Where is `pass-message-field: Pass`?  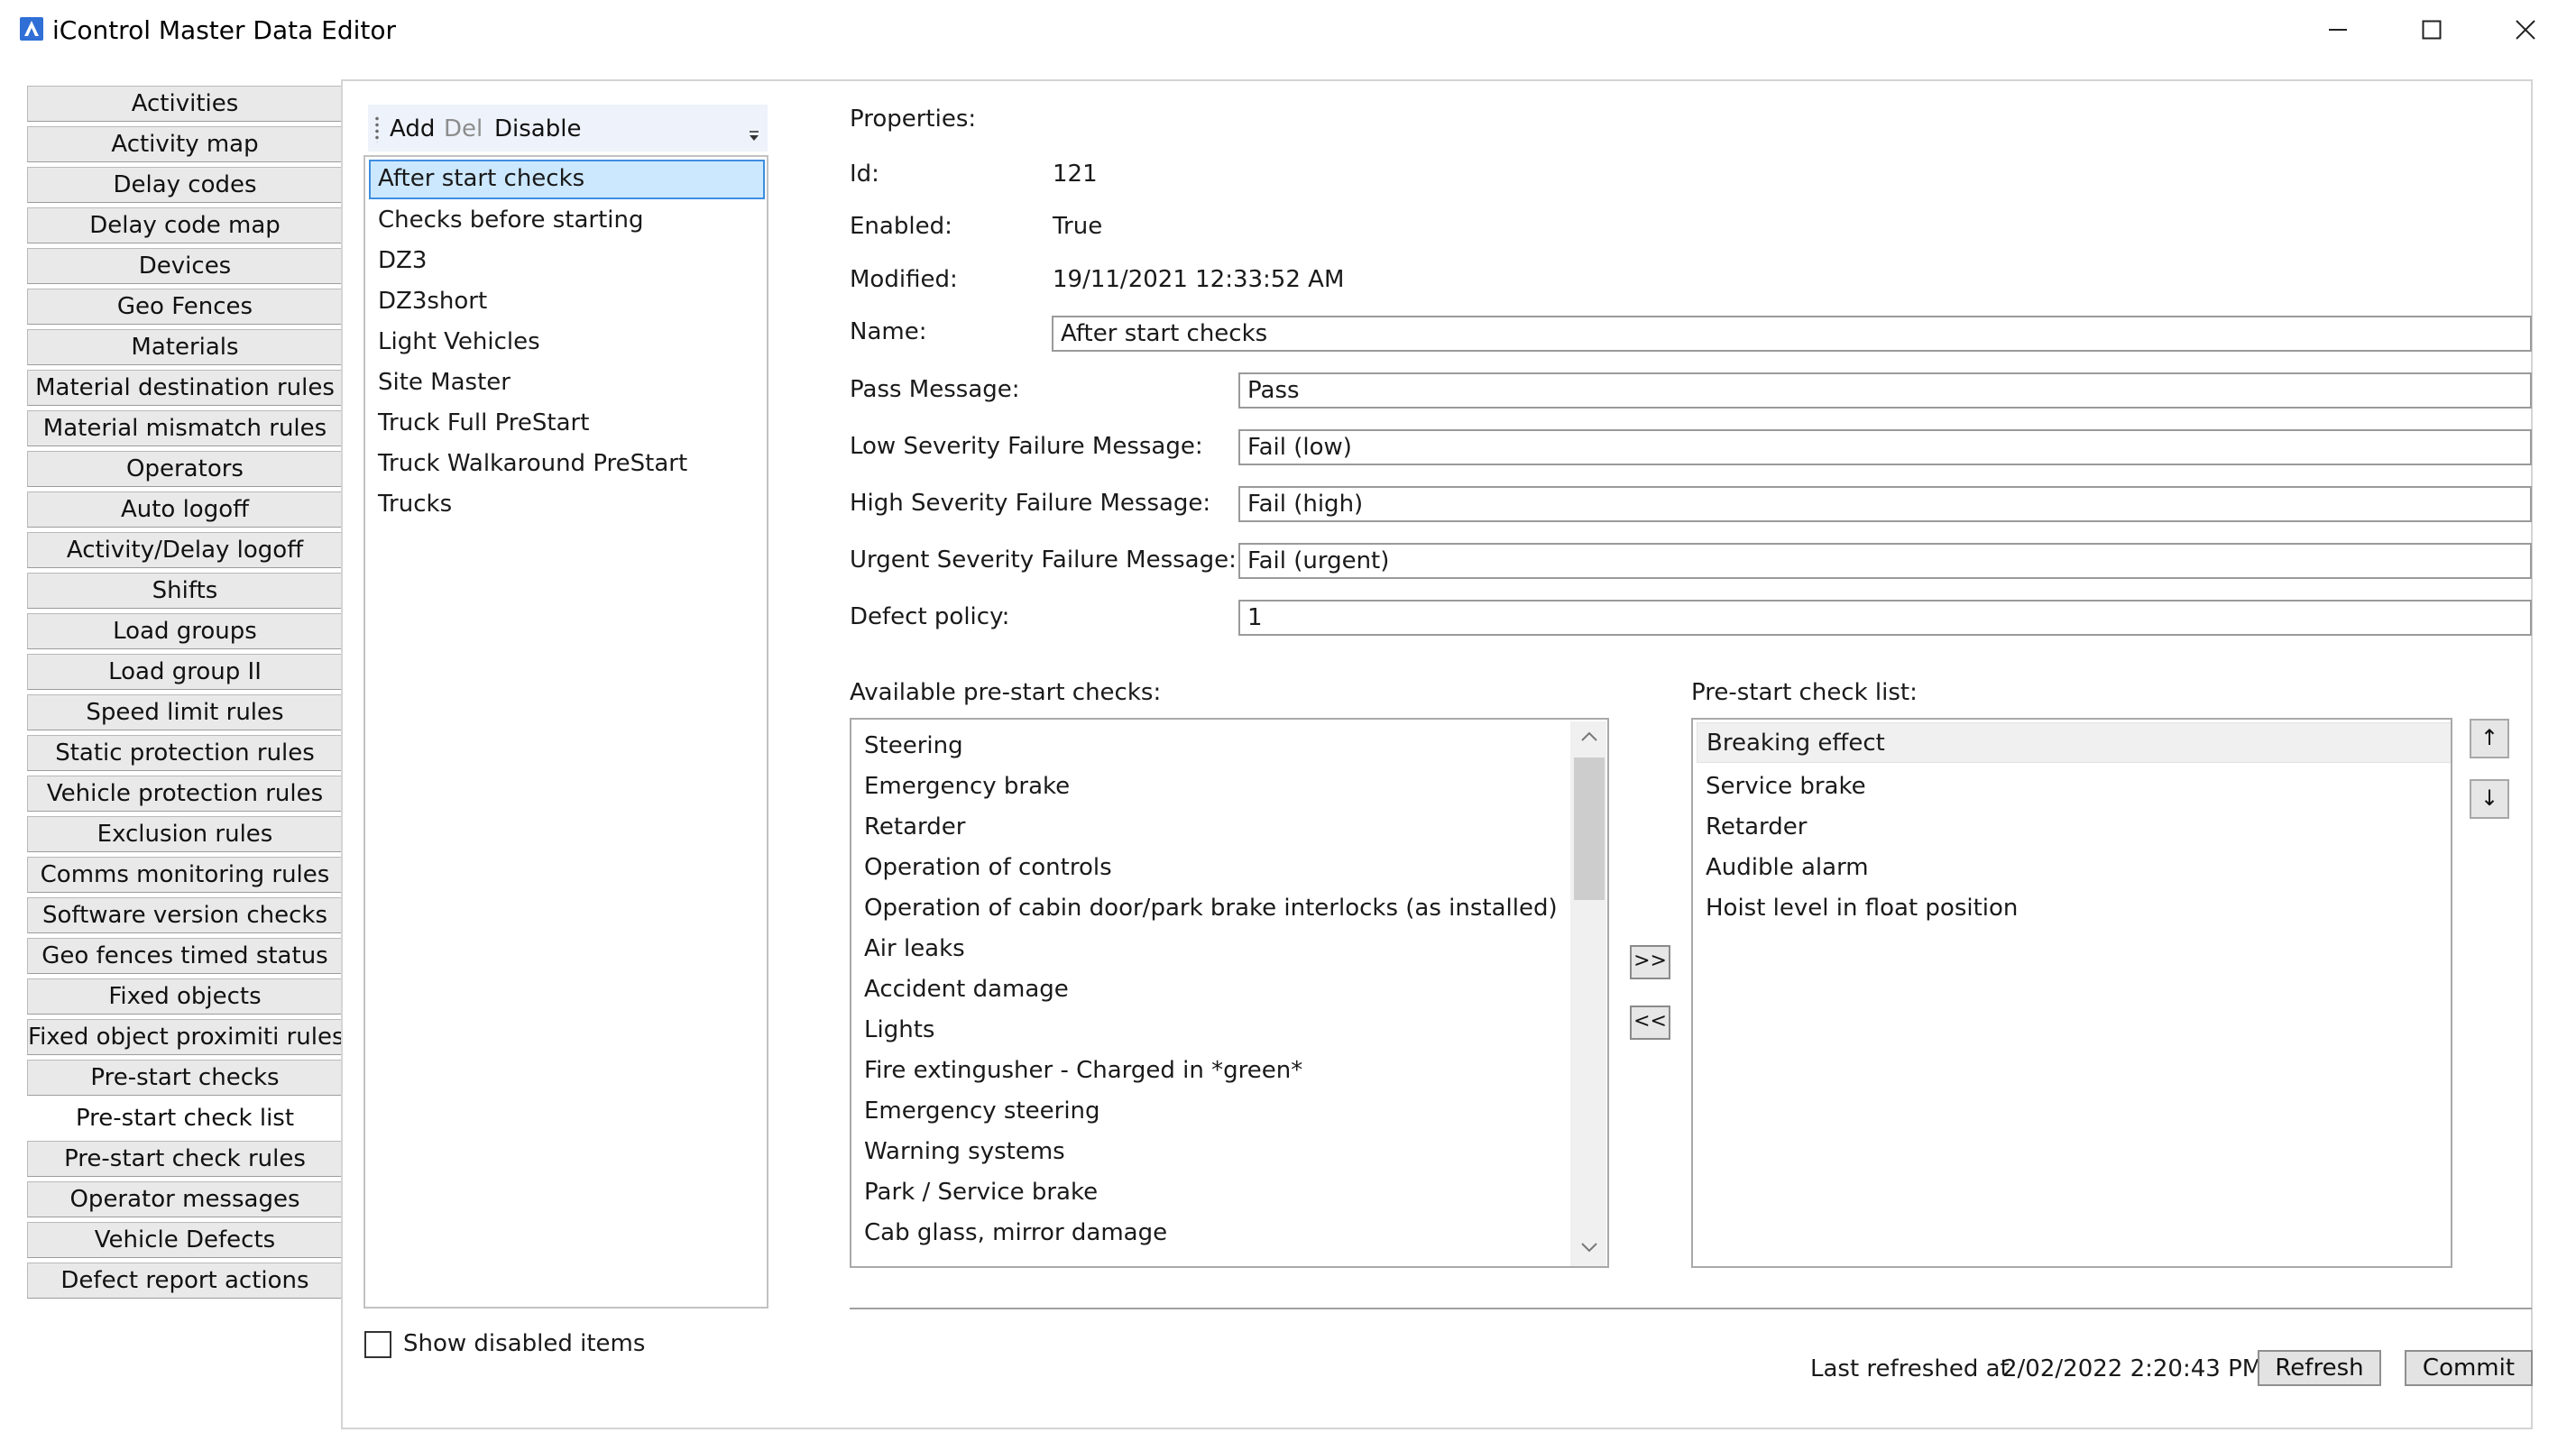 pass-message-field: Pass is located at coordinates (1885, 390).